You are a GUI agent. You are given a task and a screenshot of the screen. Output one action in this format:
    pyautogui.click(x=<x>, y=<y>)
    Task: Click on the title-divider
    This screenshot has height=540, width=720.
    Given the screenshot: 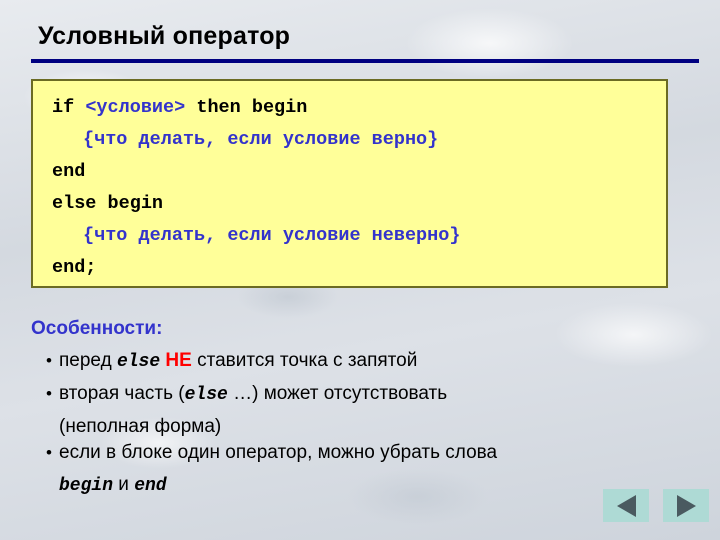 What is the action you would take?
    pyautogui.click(x=365, y=61)
    